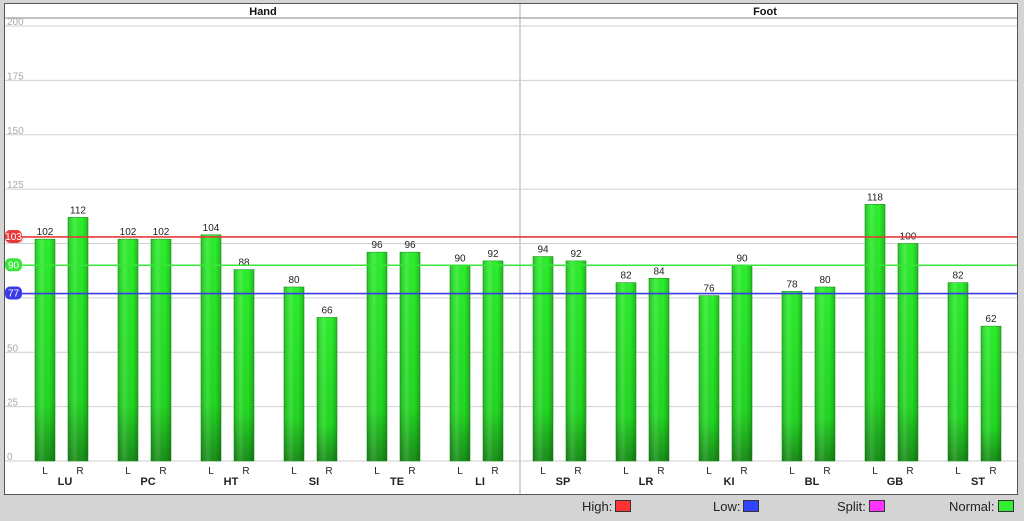 This screenshot has width=1024, height=521. Describe the element at coordinates (511, 11) in the screenshot. I see `group-header-row` at that location.